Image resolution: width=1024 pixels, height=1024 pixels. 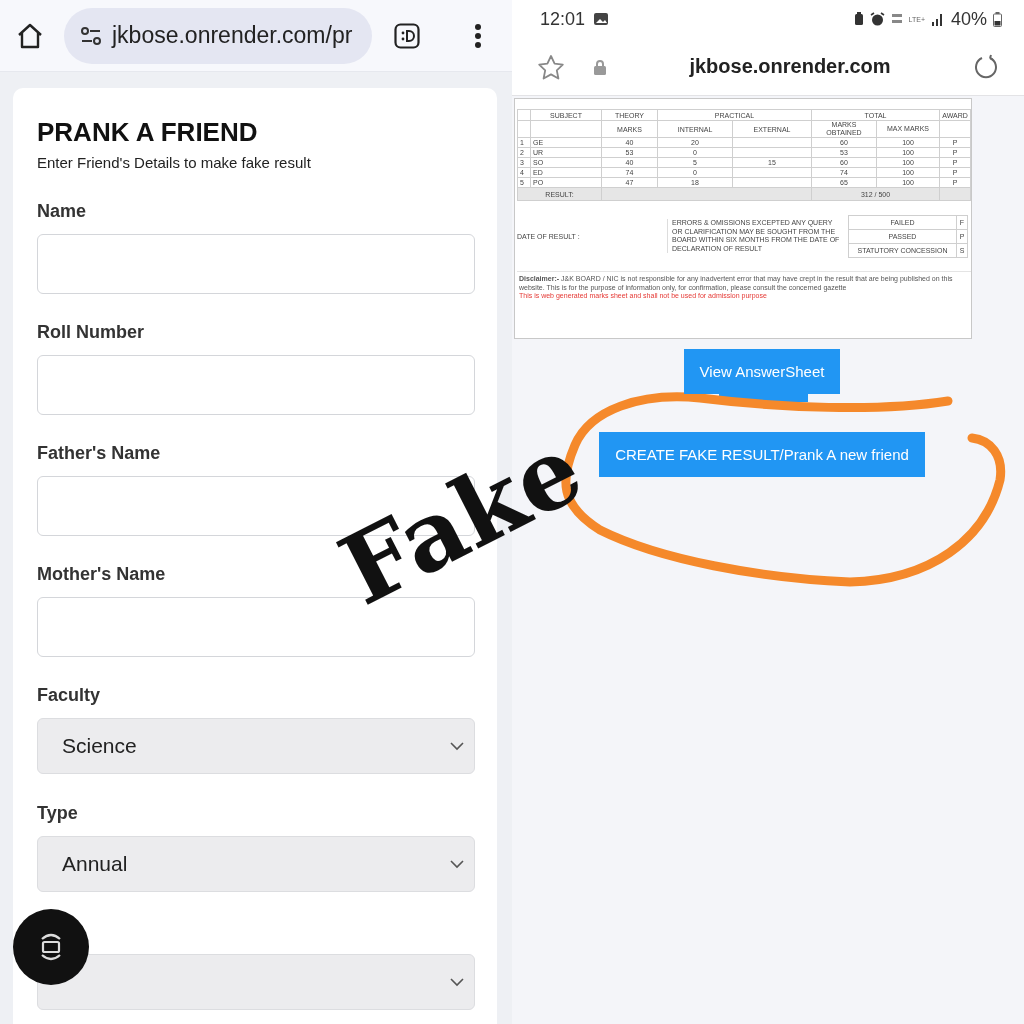 What do you see at coordinates (148, 132) in the screenshot?
I see `form-title: PRANK A FRIEND` at bounding box center [148, 132].